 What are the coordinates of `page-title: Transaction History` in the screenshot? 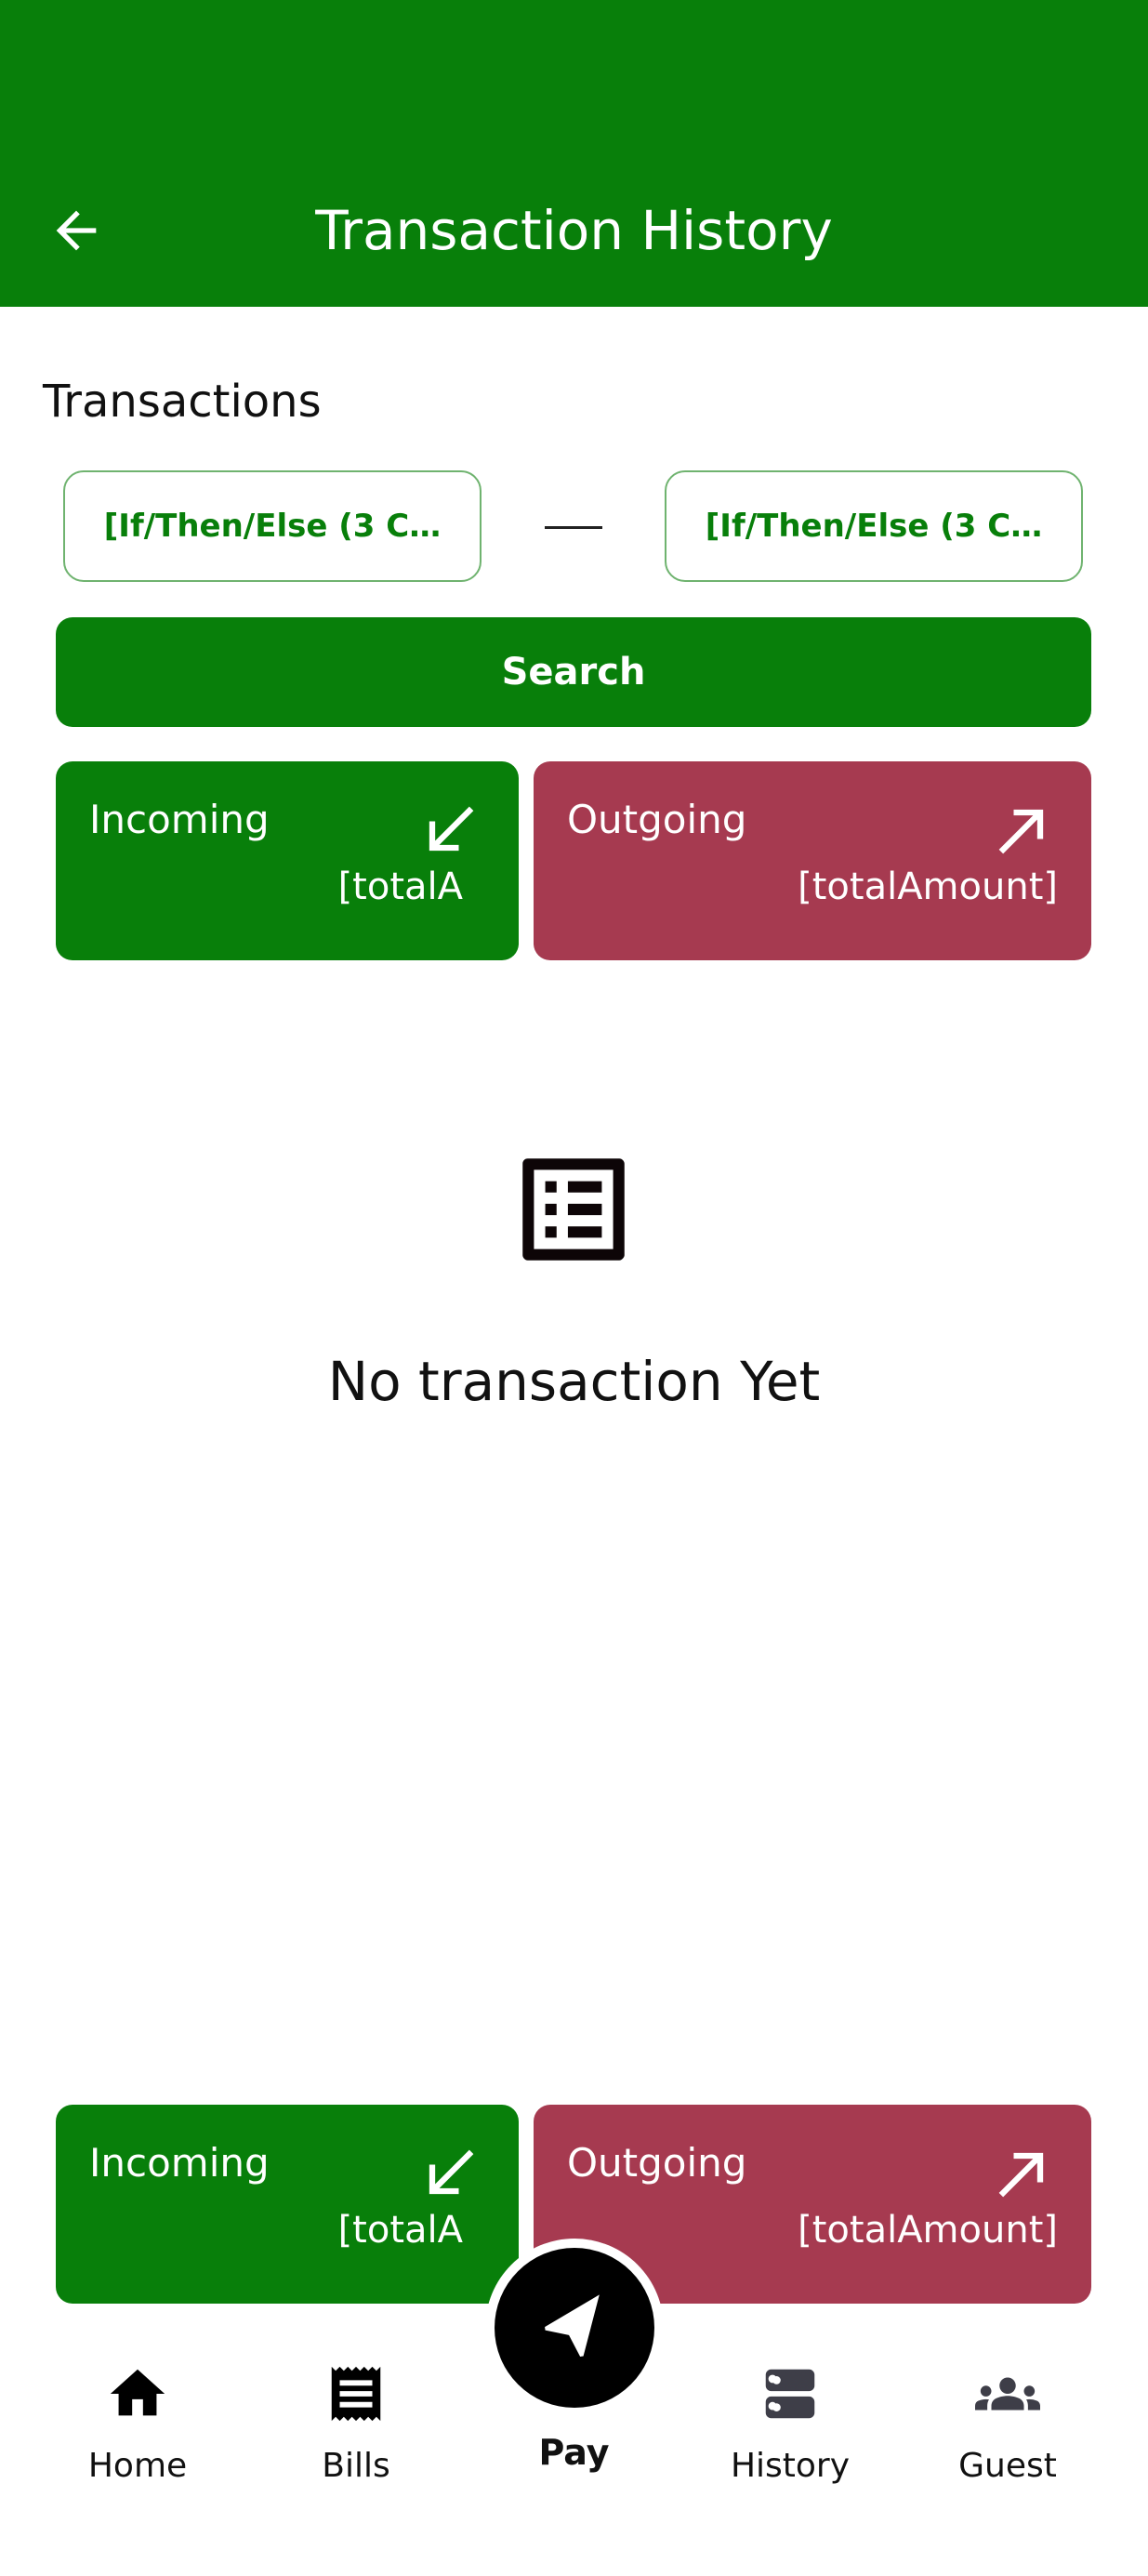 It's located at (574, 230).